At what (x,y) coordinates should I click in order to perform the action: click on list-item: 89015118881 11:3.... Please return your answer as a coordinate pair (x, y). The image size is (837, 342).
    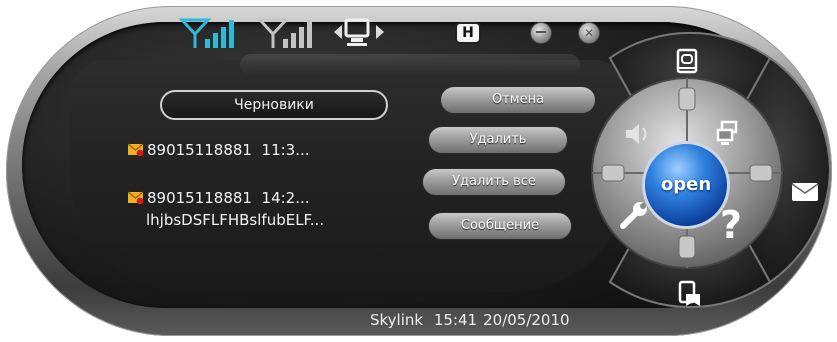
    Looking at the image, I should click on (218, 150).